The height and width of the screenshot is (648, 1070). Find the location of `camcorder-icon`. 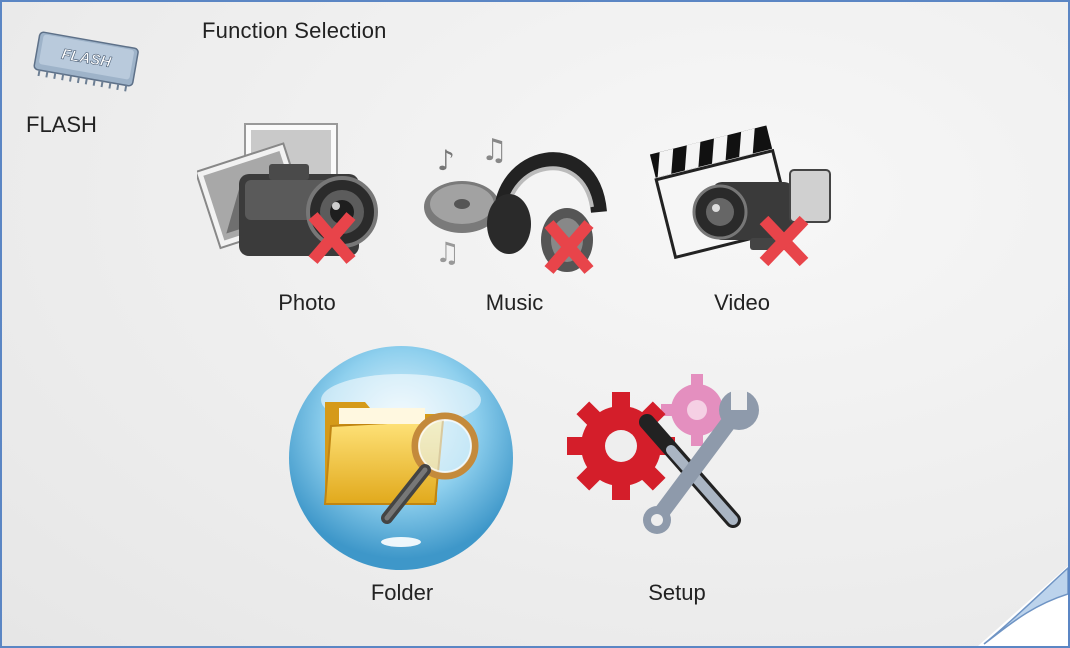

camcorder-icon is located at coordinates (740, 196).